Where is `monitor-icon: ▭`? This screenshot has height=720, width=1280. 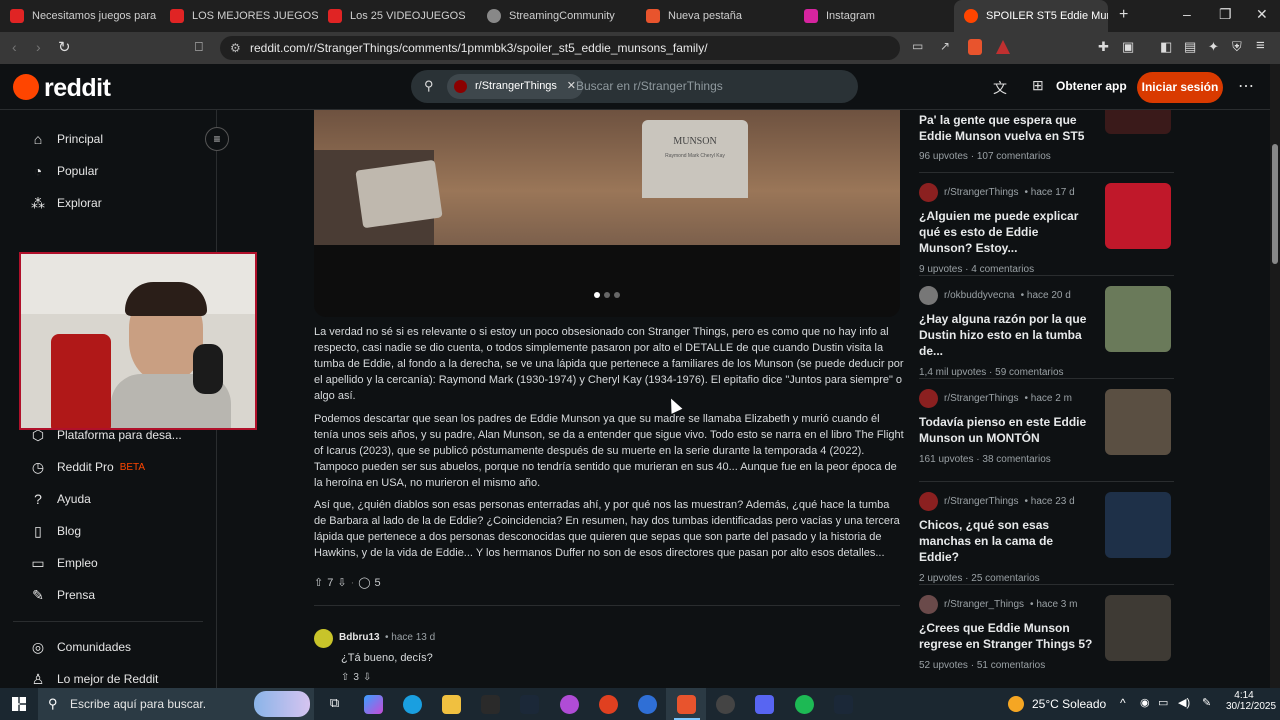
monitor-icon: ▭ is located at coordinates (1163, 702).